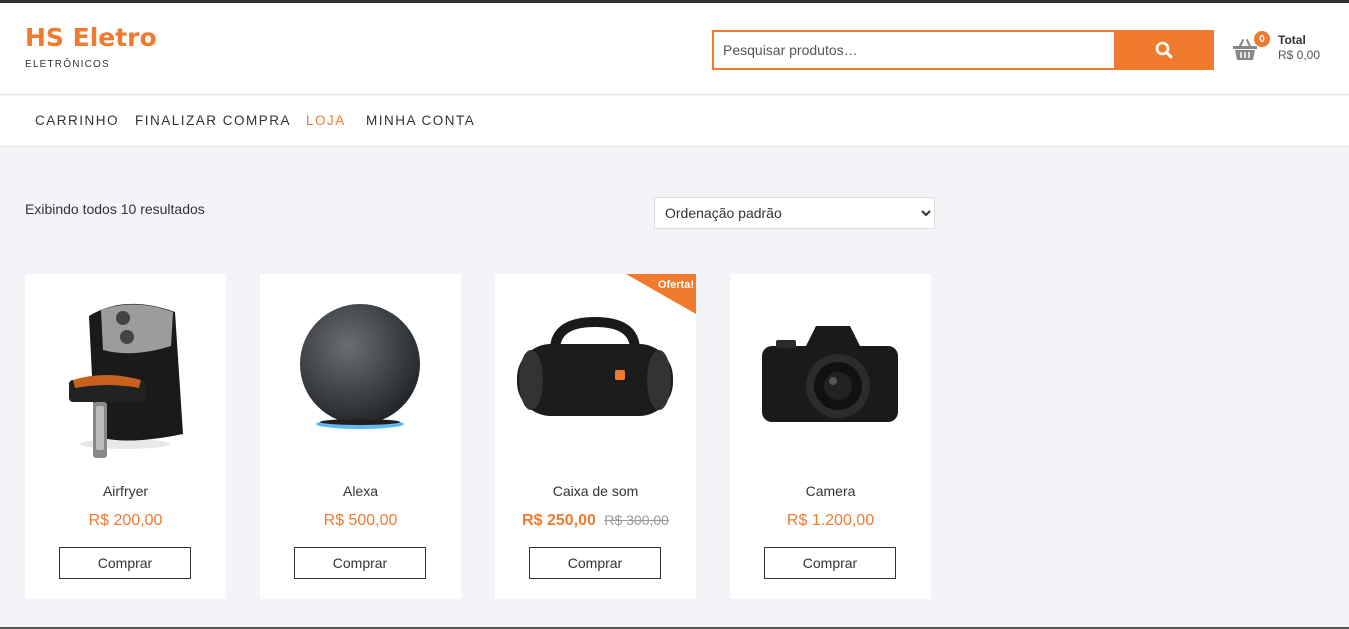 This screenshot has width=1349, height=629. Describe the element at coordinates (125, 491) in the screenshot. I see `product-name: Airfryer` at that location.